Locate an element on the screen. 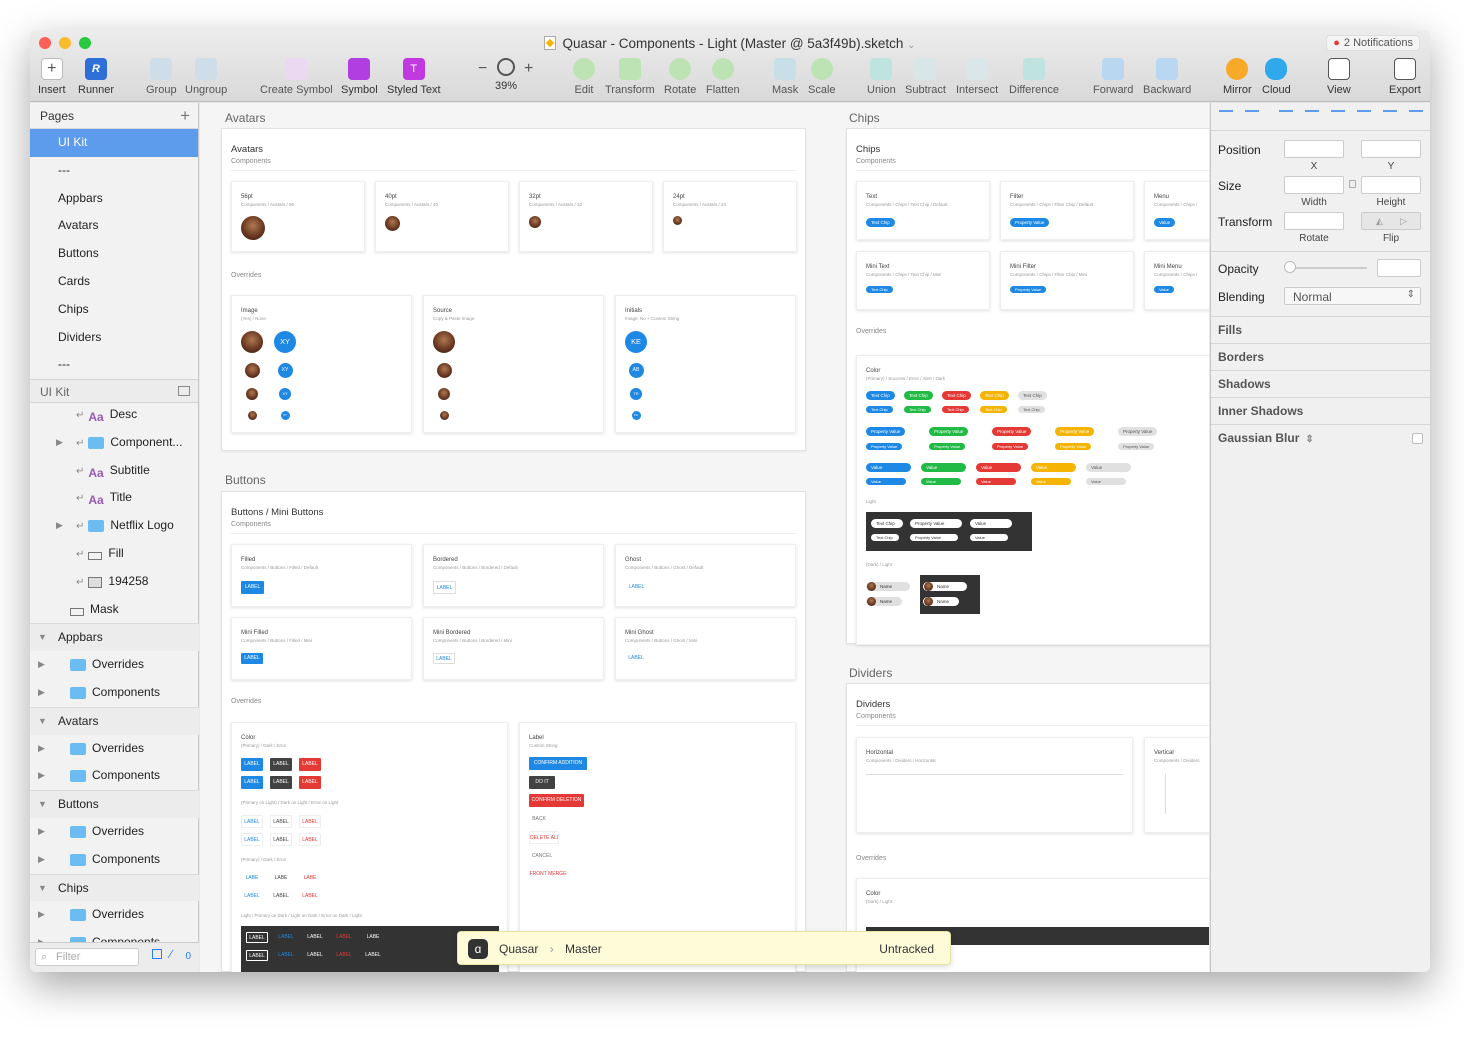 The width and height of the screenshot is (1464, 1054). light-chip: Text Chip is located at coordinates (887, 523).